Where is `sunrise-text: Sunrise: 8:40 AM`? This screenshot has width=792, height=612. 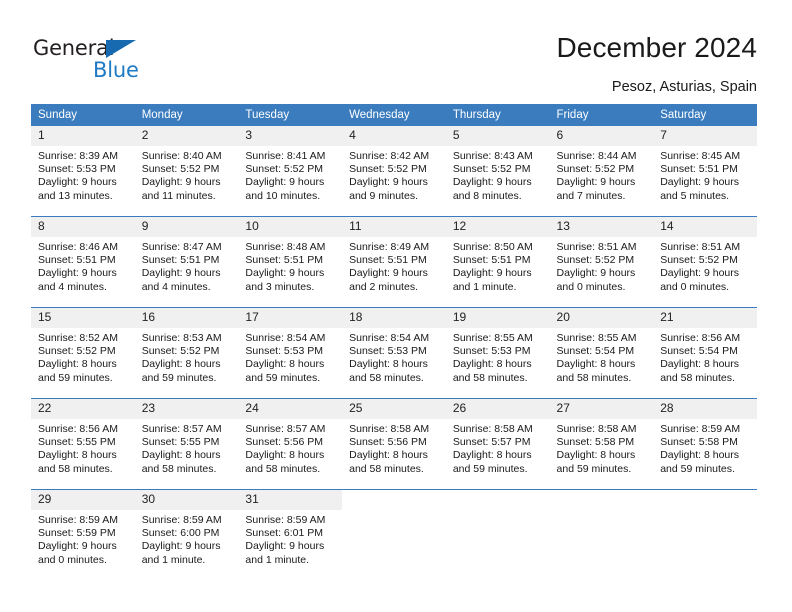 sunrise-text: Sunrise: 8:40 AM is located at coordinates (181, 156).